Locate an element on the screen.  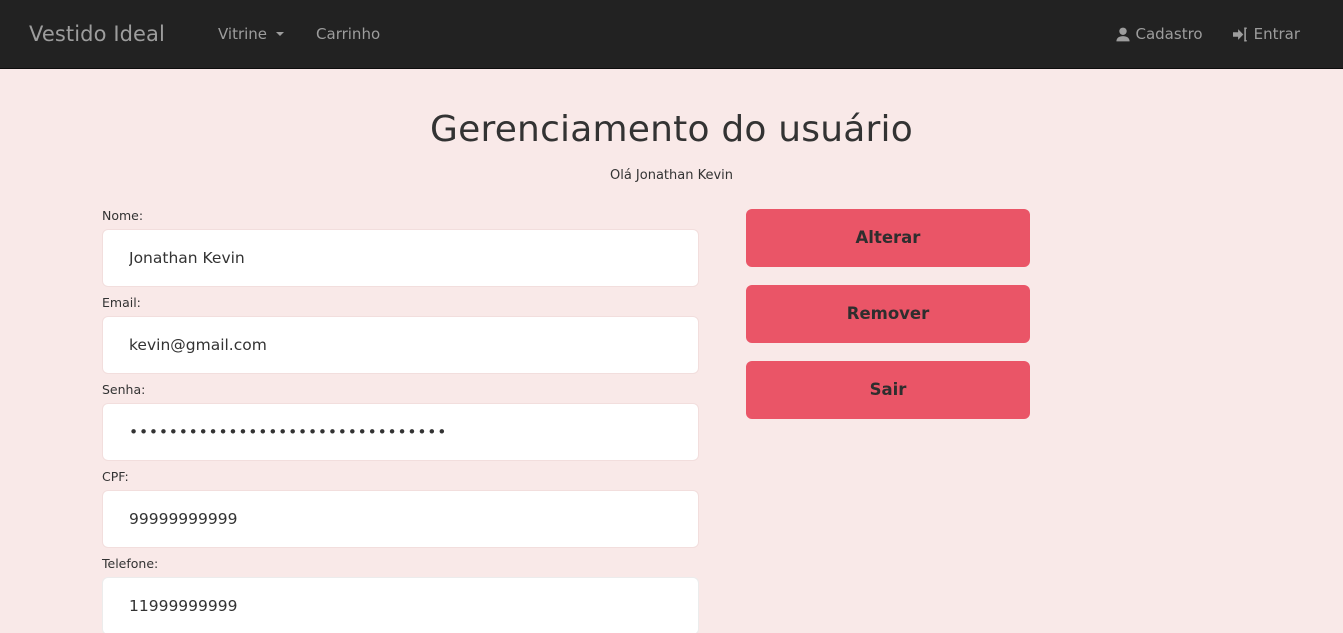
navbar-right-group: Cadastro Entrar is located at coordinates (1214, 33).